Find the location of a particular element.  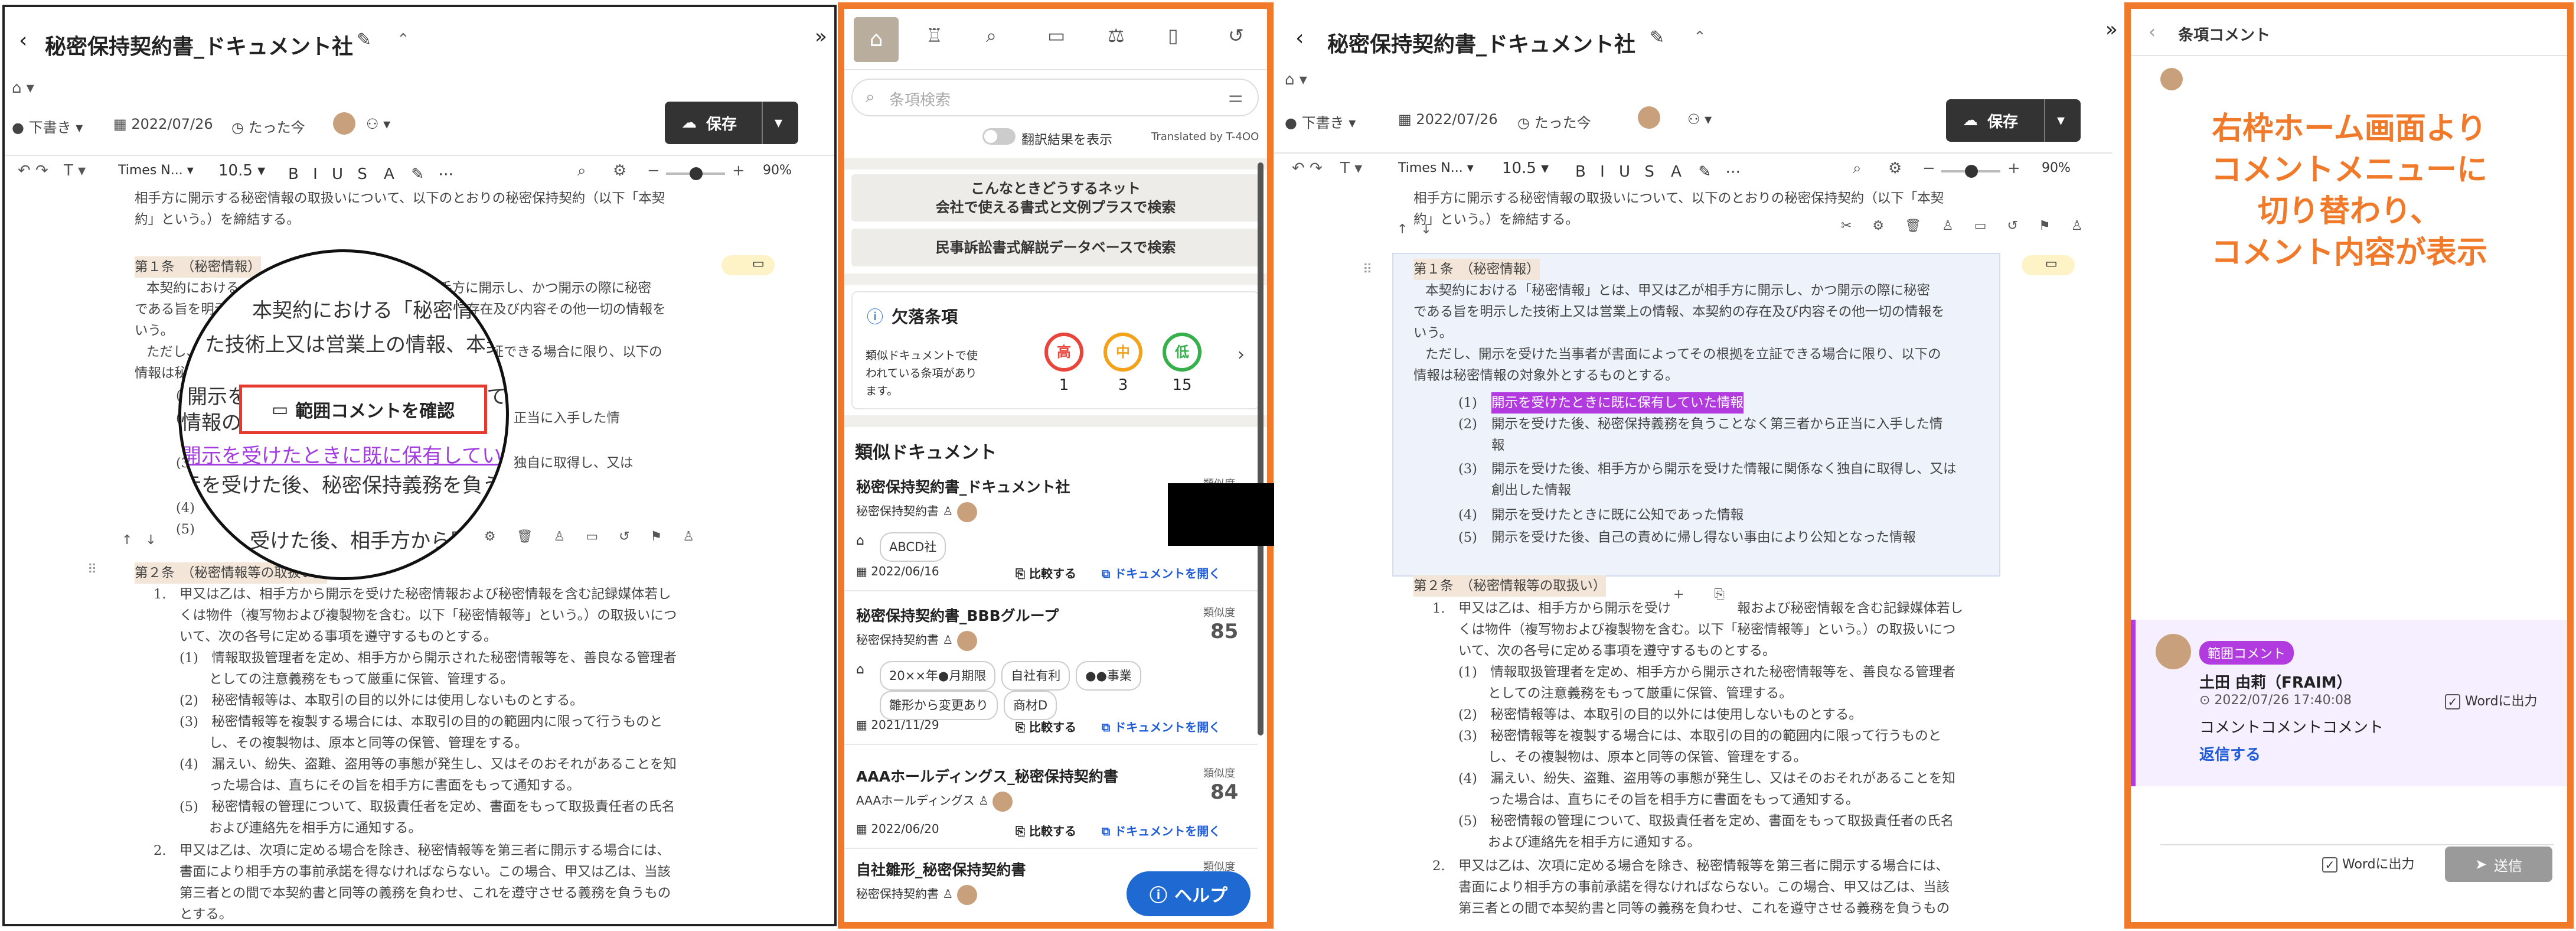

doc-line: とする。 is located at coordinates (206, 915).